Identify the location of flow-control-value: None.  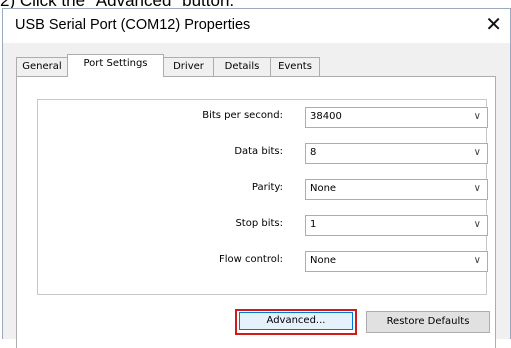
(323, 260).